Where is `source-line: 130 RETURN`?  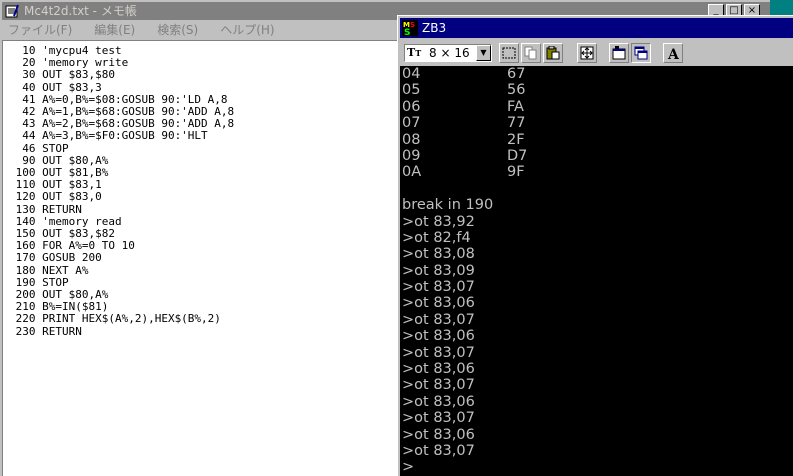 source-line: 130 RETURN is located at coordinates (45, 209).